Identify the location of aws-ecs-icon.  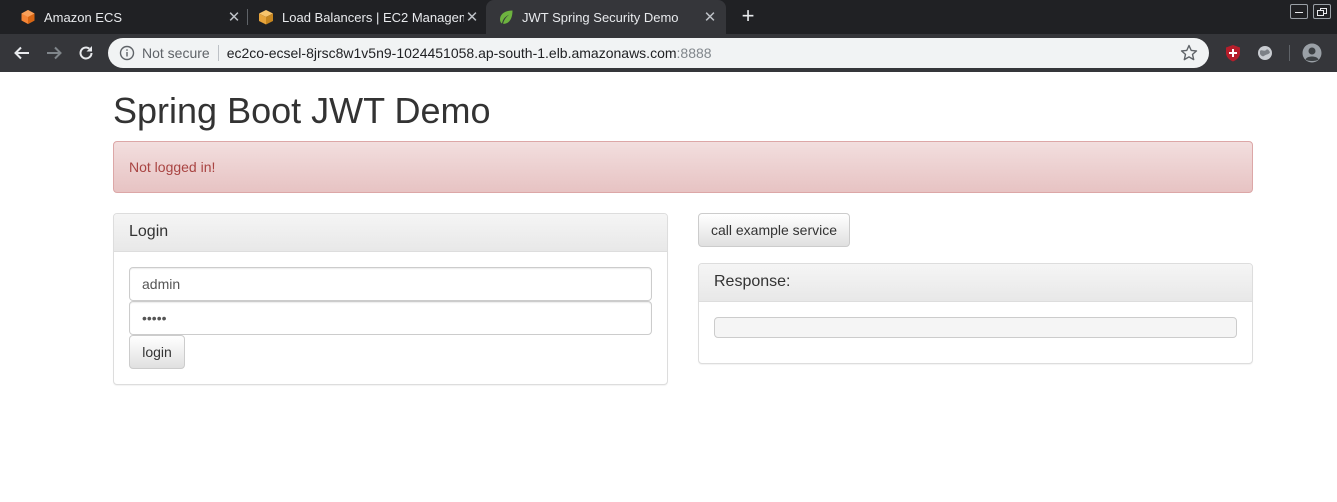
(28, 17).